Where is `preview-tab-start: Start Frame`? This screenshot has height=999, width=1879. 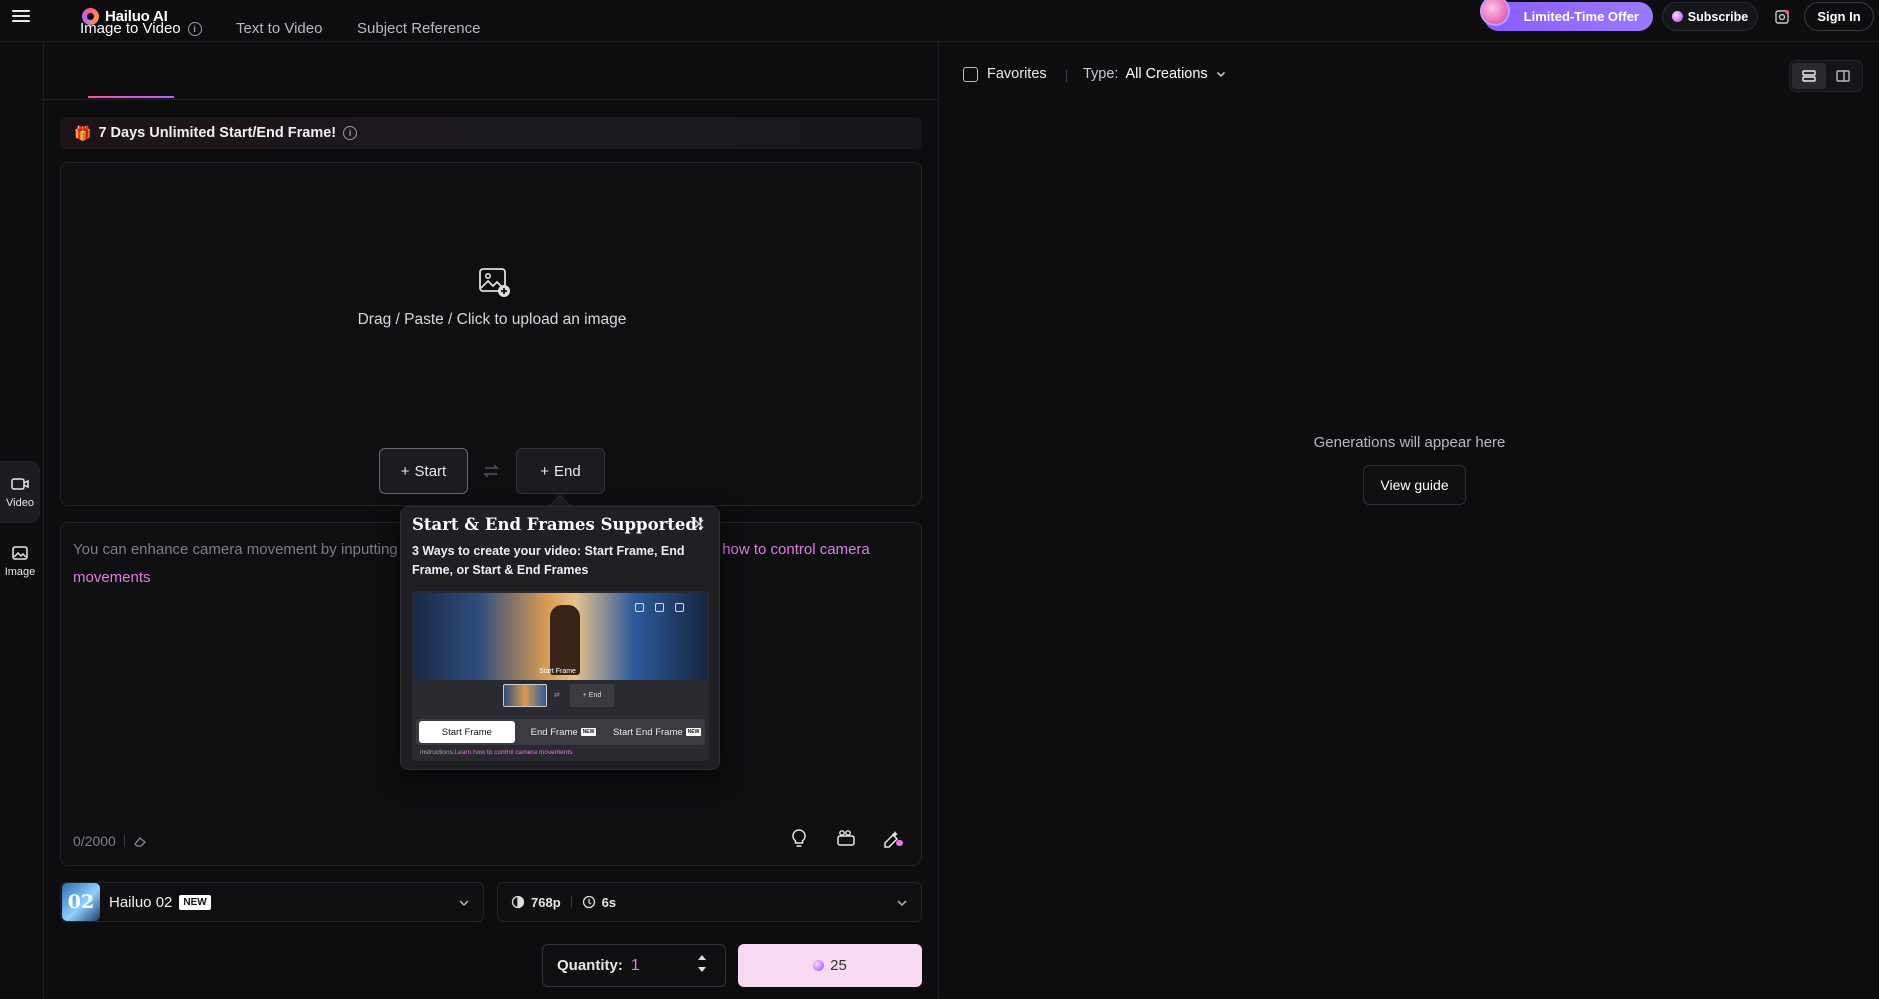
preview-tab-start: Start Frame is located at coordinates (467, 732).